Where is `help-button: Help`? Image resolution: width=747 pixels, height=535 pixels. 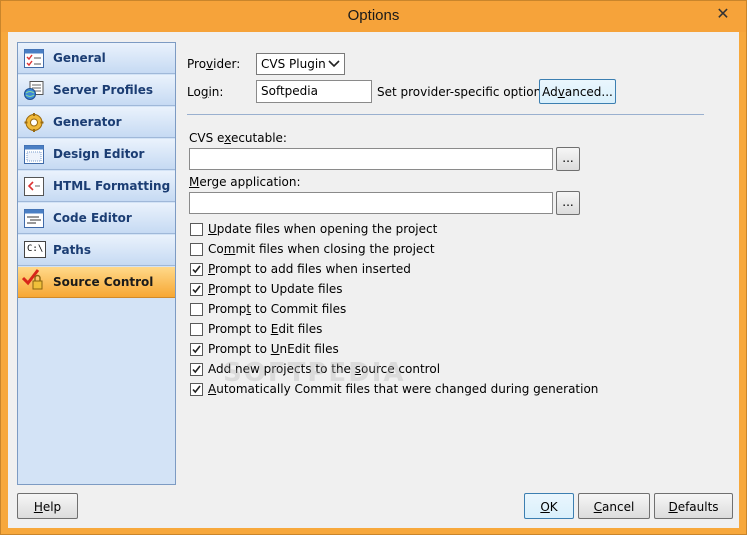
help-button: Help is located at coordinates (47, 506).